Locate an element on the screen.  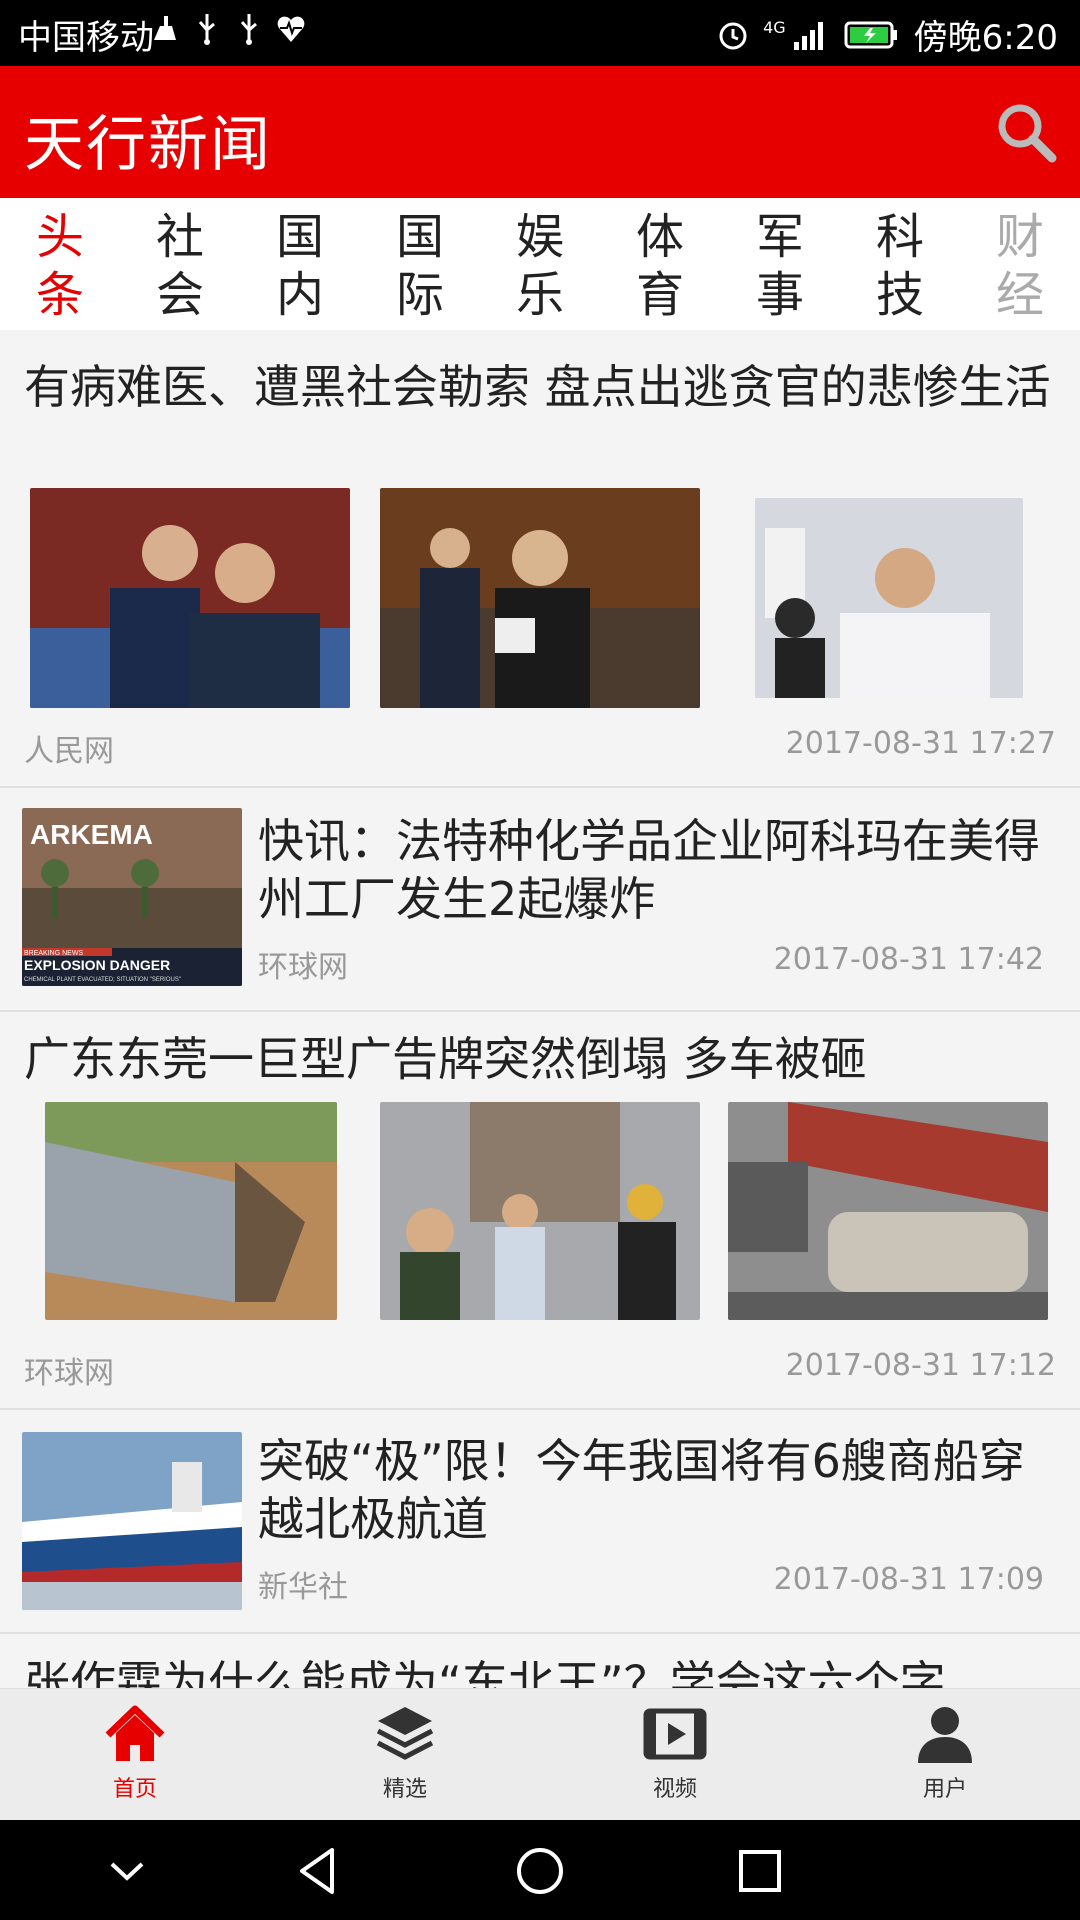
tab-label: 头 is located at coordinates (59, 237).